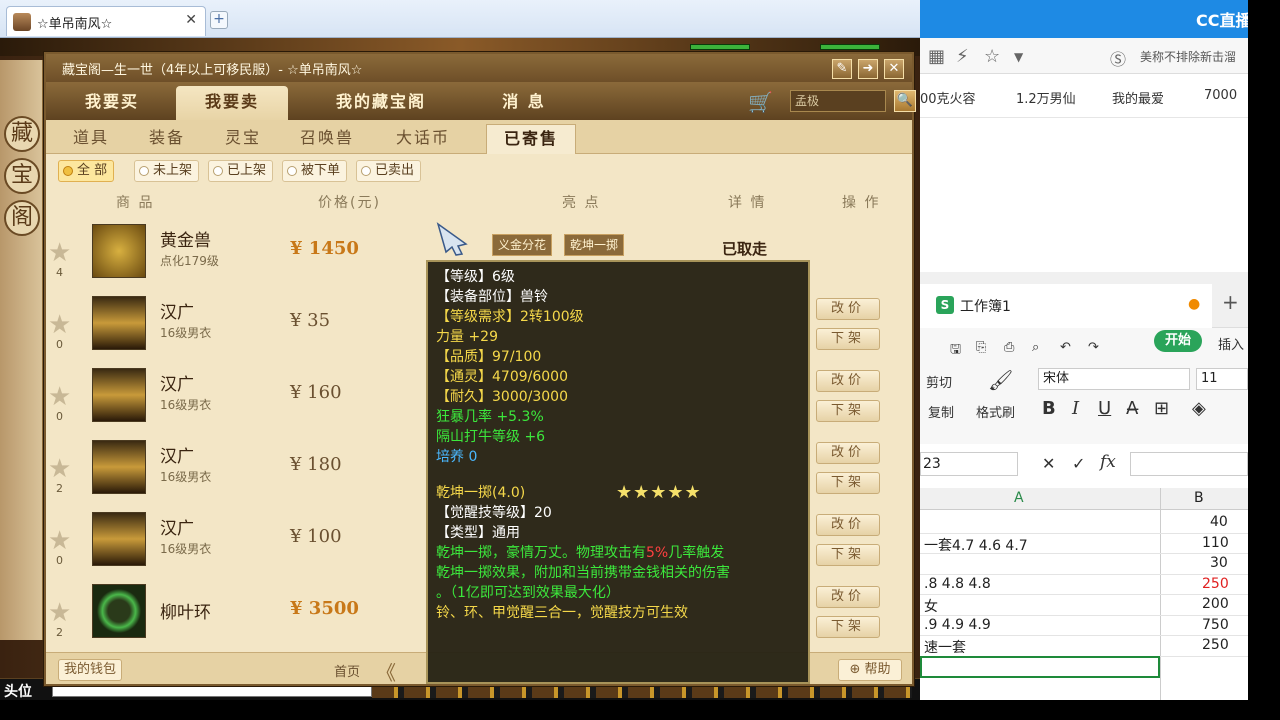  I want to click on search-button: 🔍, so click(905, 101).